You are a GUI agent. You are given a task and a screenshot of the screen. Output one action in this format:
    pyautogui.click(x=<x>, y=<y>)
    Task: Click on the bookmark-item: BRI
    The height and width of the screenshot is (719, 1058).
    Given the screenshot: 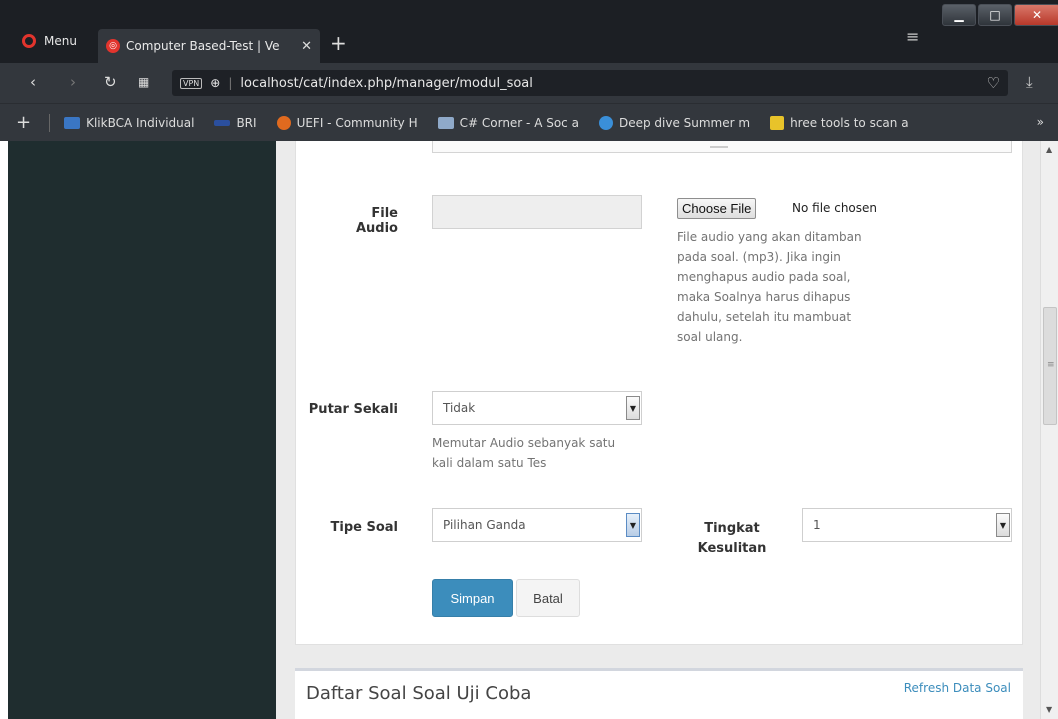 What is the action you would take?
    pyautogui.click(x=235, y=122)
    